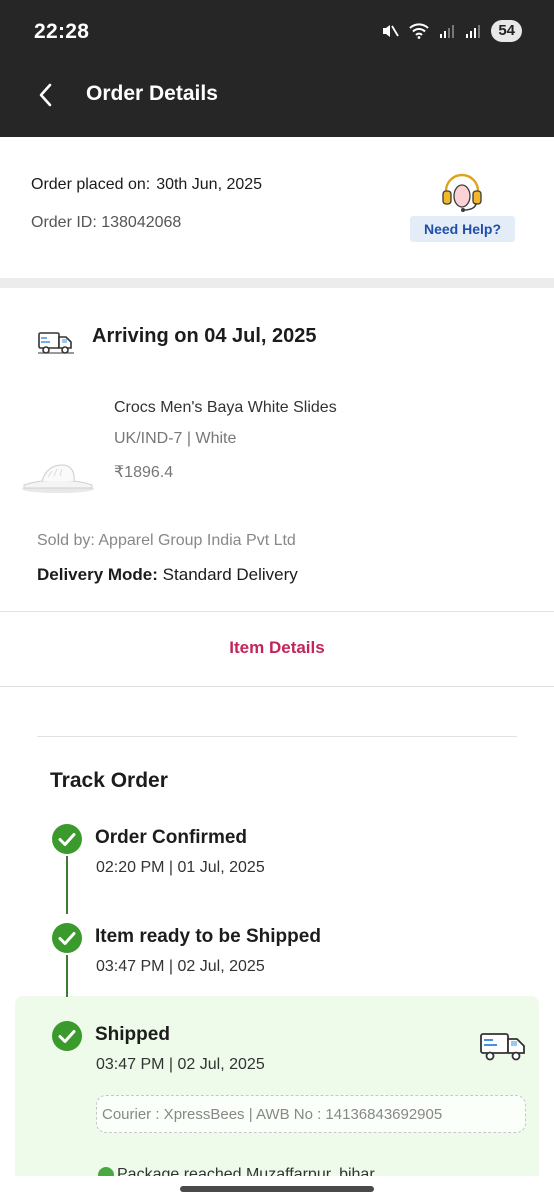 This screenshot has height=1200, width=554. I want to click on app-header: 22:28 54 Order Details, so click(277, 68).